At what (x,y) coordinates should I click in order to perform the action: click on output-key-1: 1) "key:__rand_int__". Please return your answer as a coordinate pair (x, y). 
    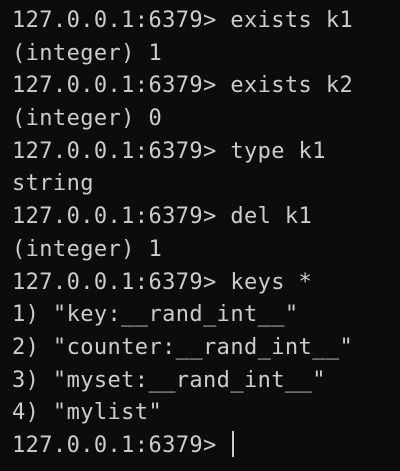
    Looking at the image, I should click on (155, 315).